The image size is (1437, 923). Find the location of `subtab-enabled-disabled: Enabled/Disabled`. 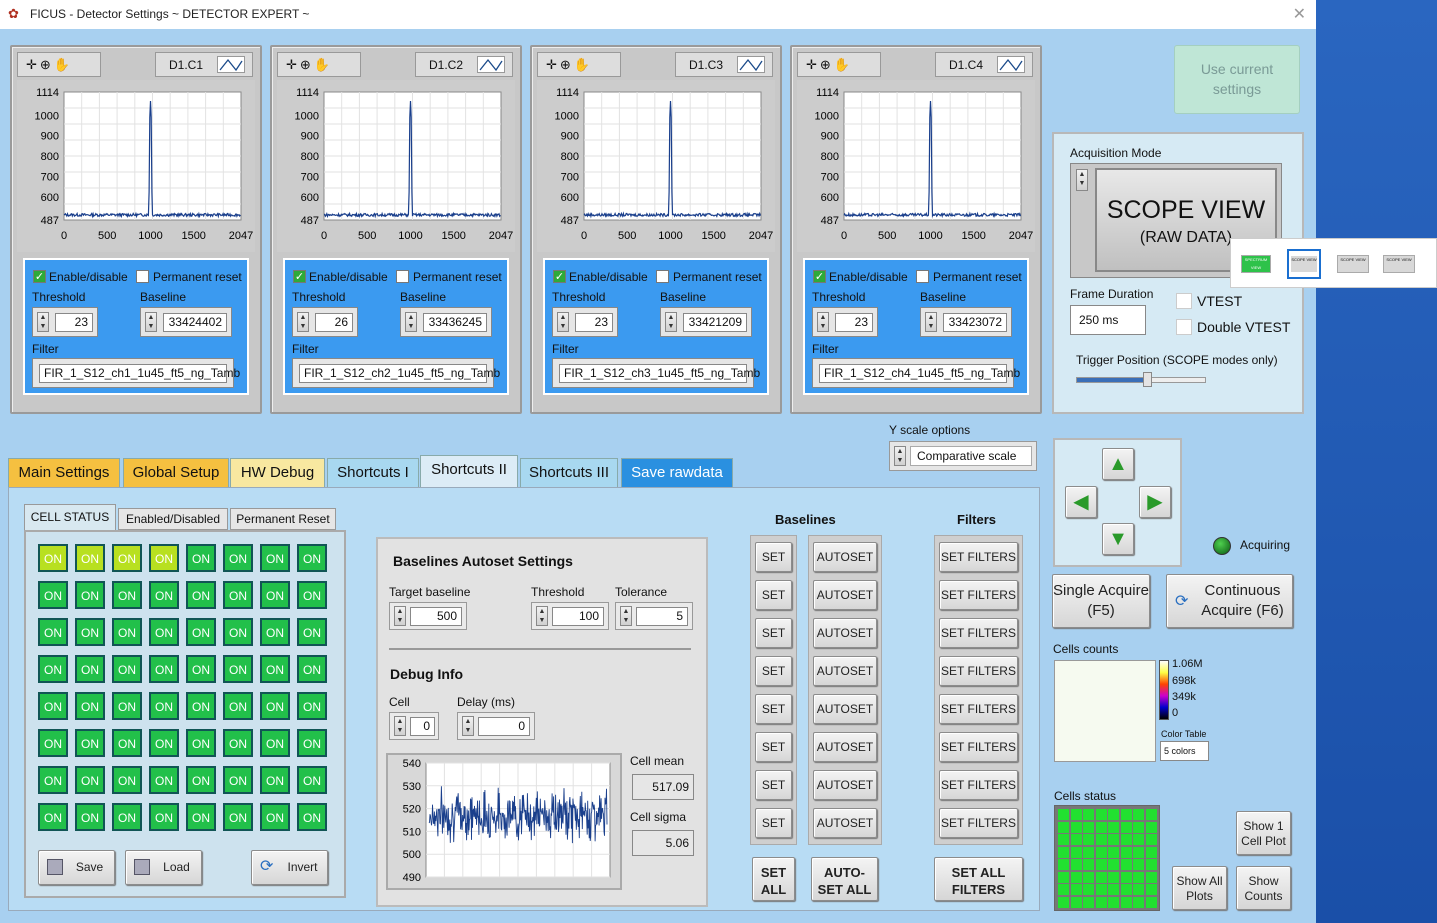

subtab-enabled-disabled: Enabled/Disabled is located at coordinates (173, 519).